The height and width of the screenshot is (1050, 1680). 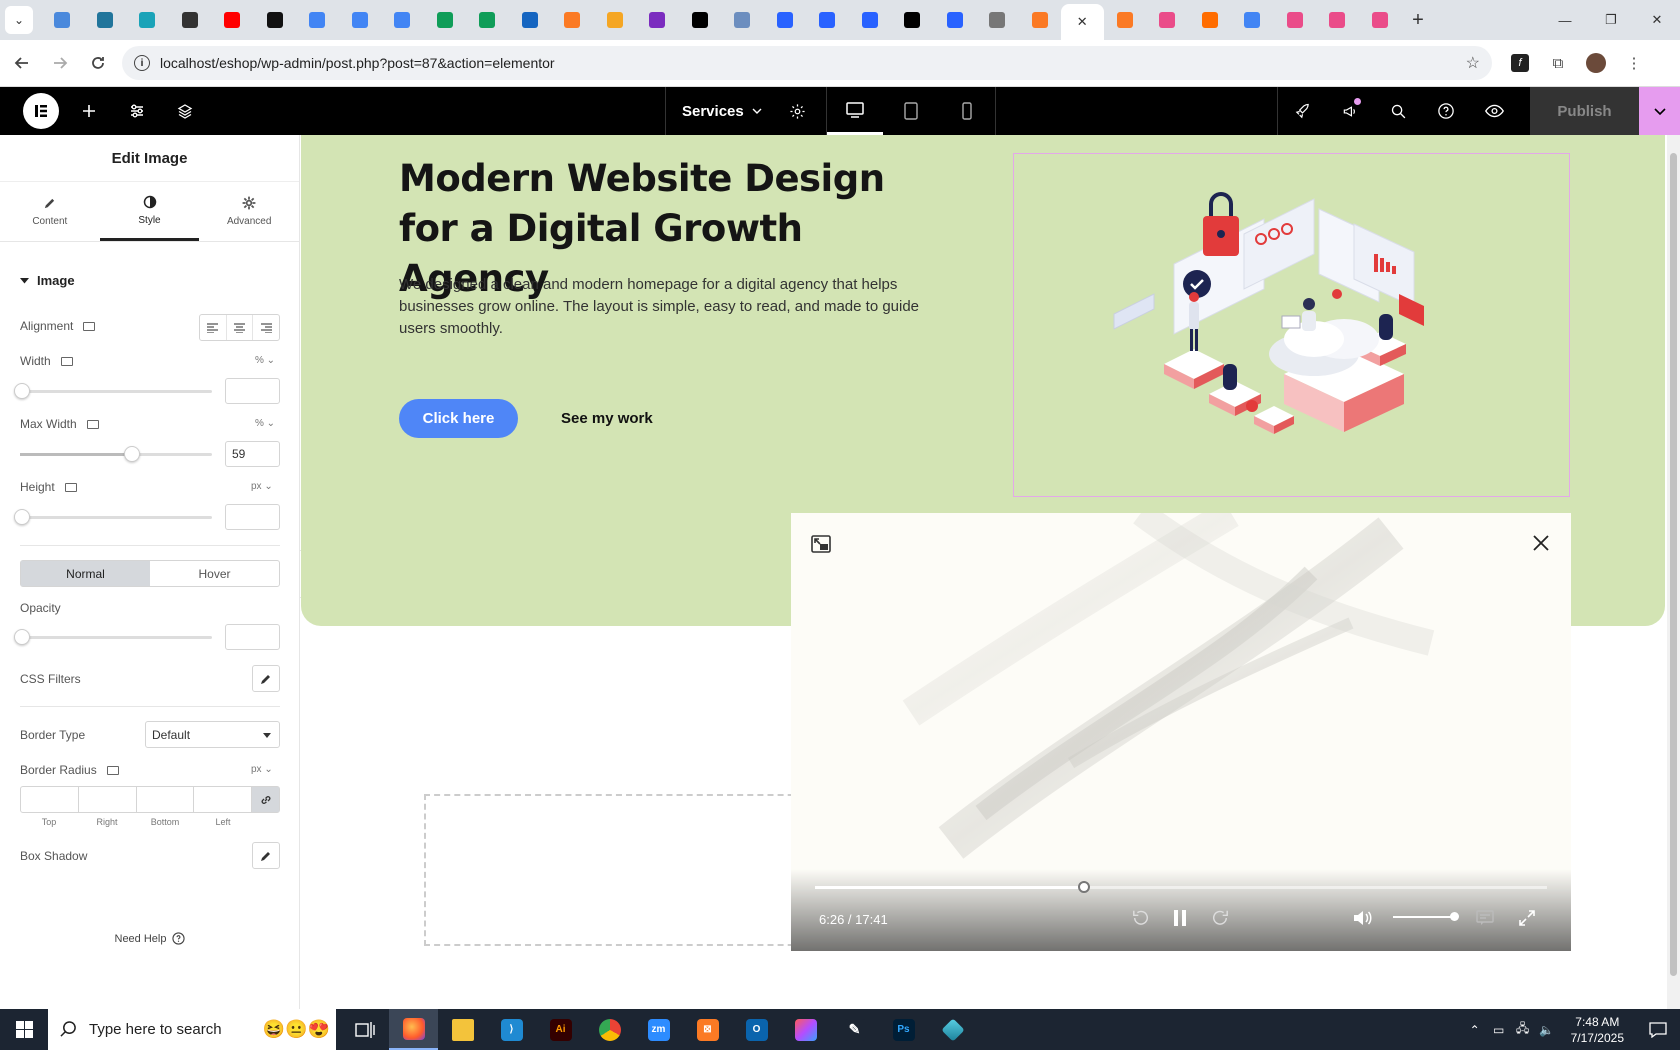 I want to click on fullscreen-button, so click(x=1527, y=918).